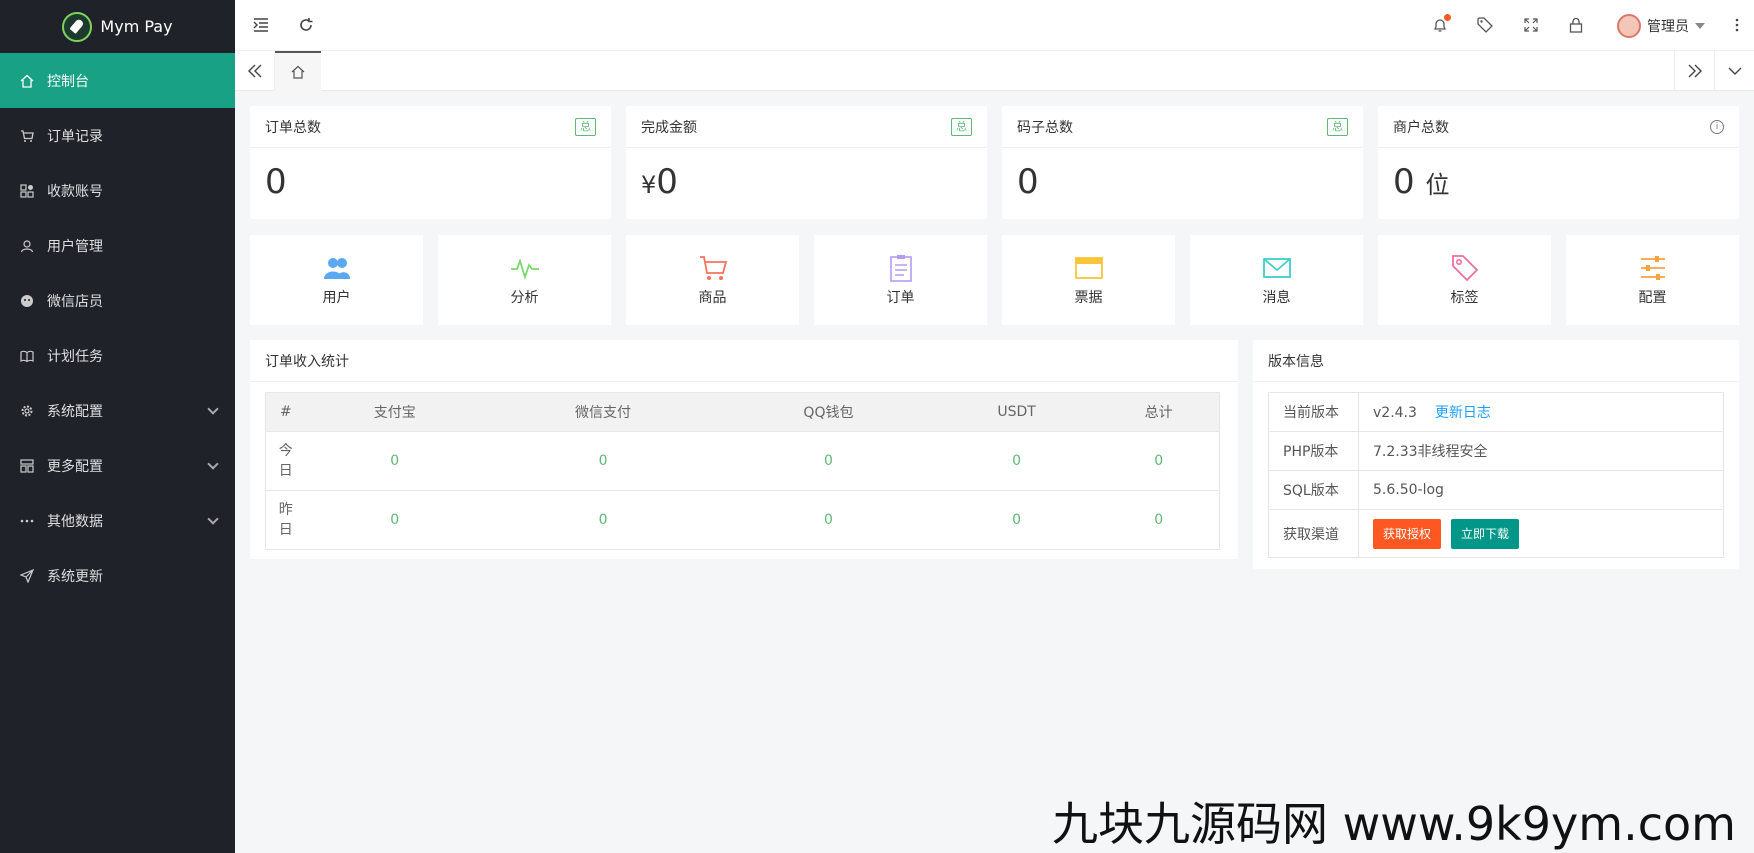 The width and height of the screenshot is (1754, 853). Describe the element at coordinates (1558, 162) in the screenshot. I see `stat-card-merchants: 商户总数 i 0 位` at that location.